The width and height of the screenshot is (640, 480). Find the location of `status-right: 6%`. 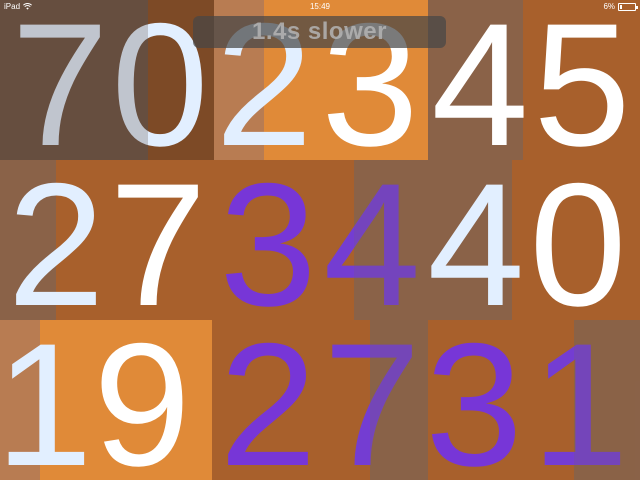

status-right: 6% is located at coordinates (620, 7).